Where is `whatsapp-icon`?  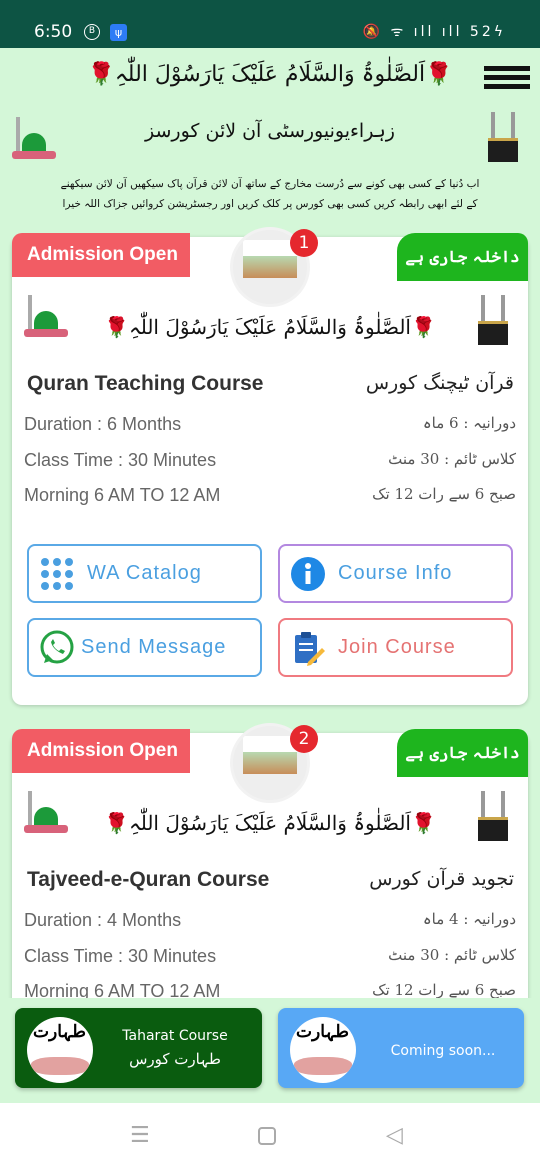
whatsapp-icon is located at coordinates (57, 648).